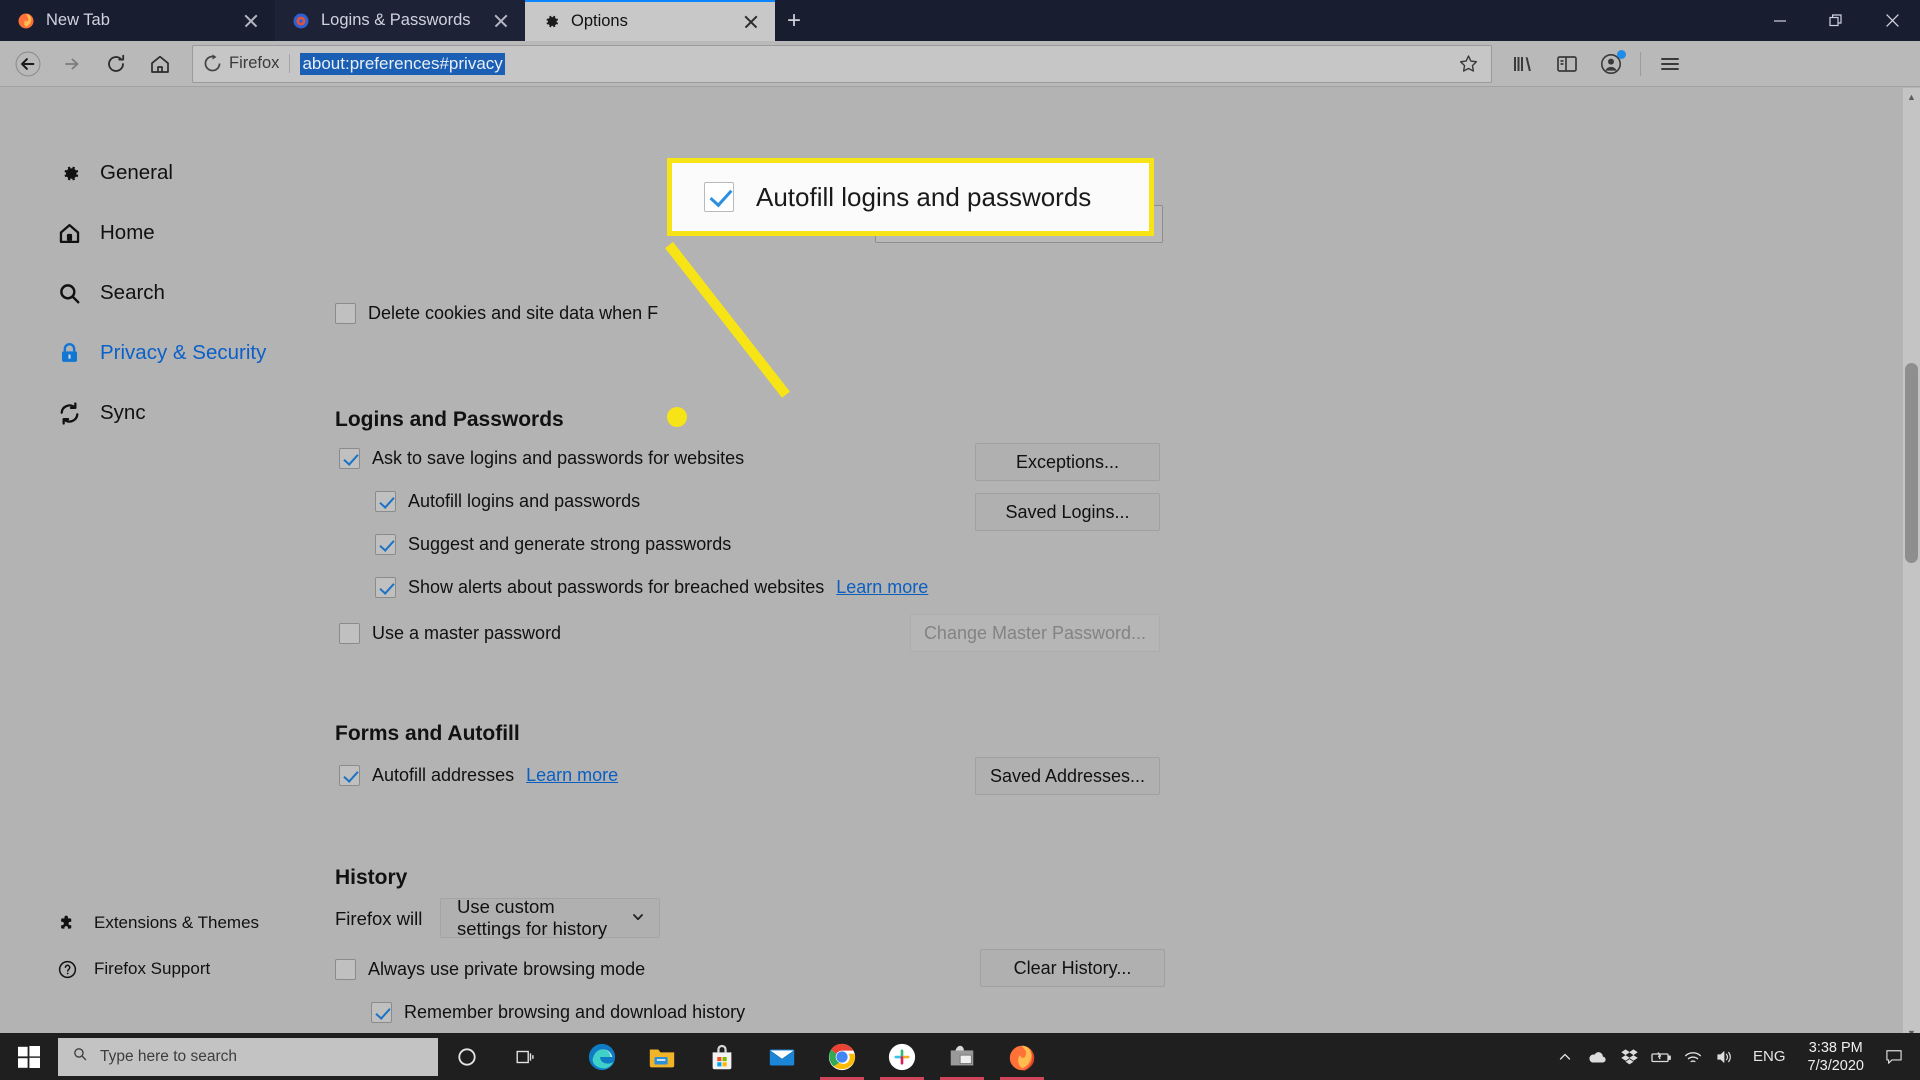 The height and width of the screenshot is (1080, 1920). Describe the element at coordinates (247, 63) in the screenshot. I see `identity-box: Firefox` at that location.